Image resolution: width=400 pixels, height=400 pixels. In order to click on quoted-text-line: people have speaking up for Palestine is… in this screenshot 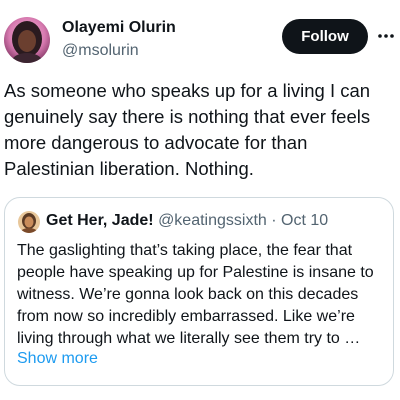, I will do `click(195, 272)`.